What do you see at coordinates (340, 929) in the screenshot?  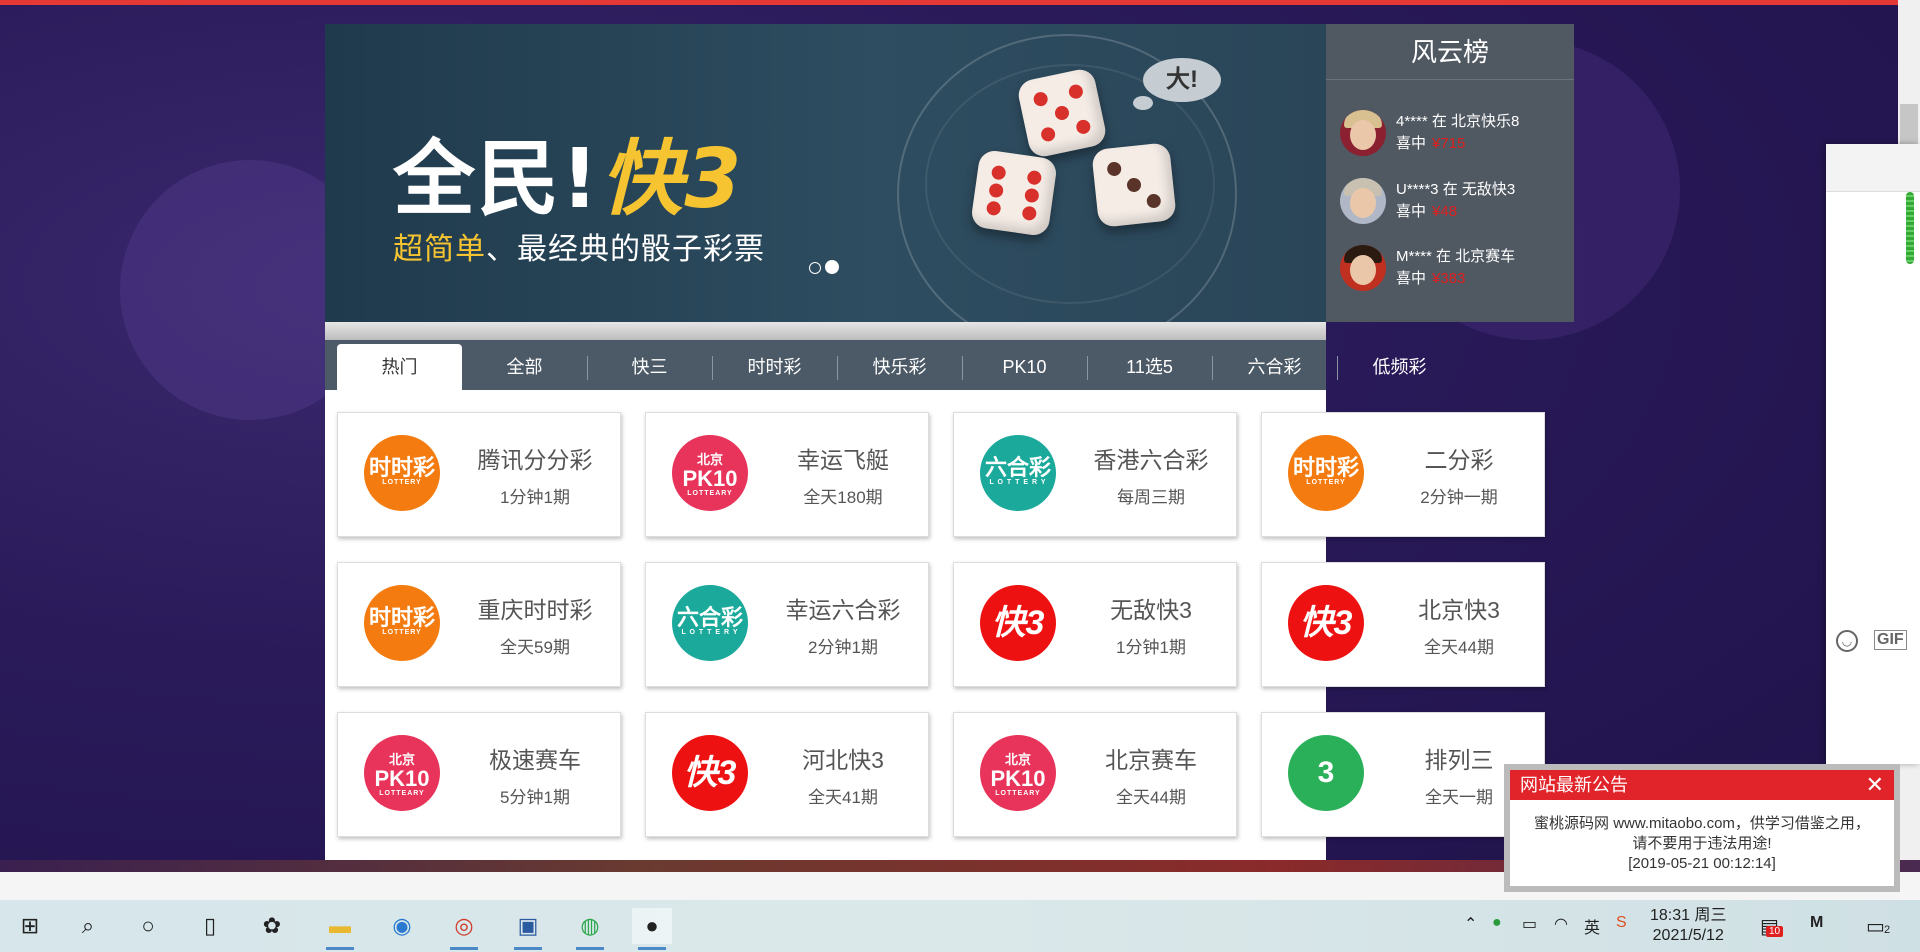 I see `file-explorer-icon: ▬` at bounding box center [340, 929].